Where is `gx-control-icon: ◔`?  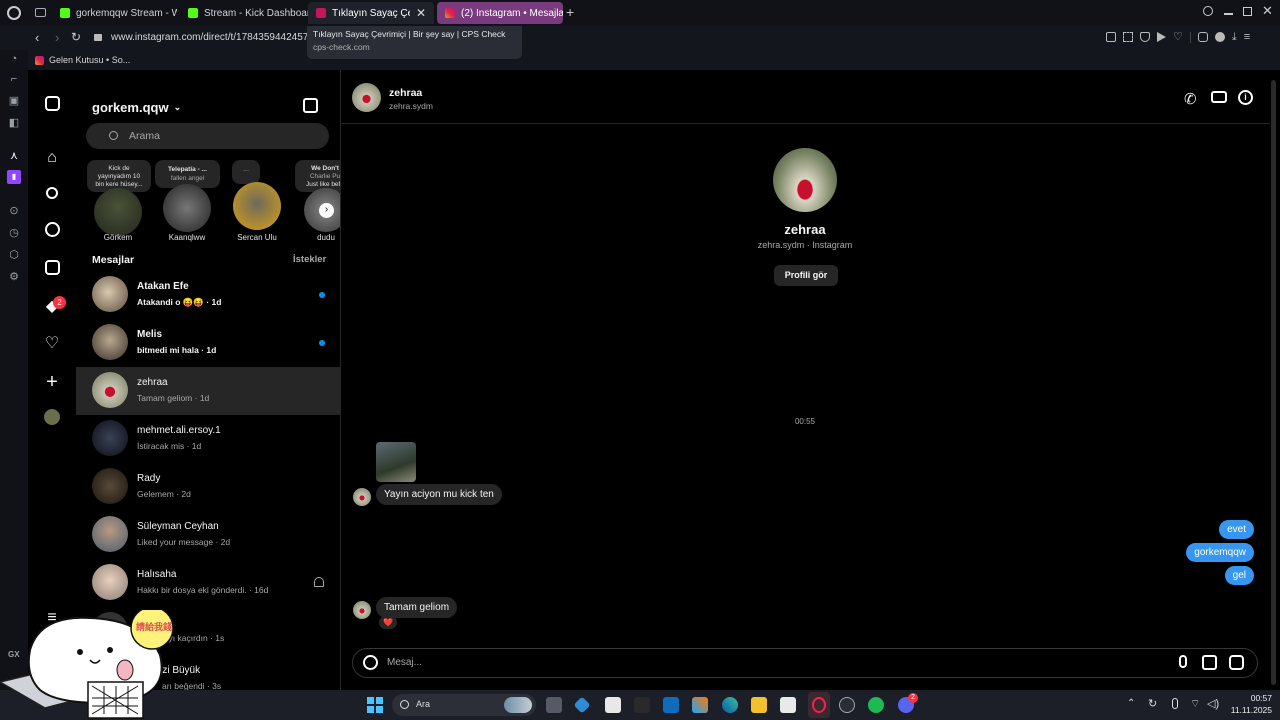
gx-control-icon: ◔ is located at coordinates (14, 59).